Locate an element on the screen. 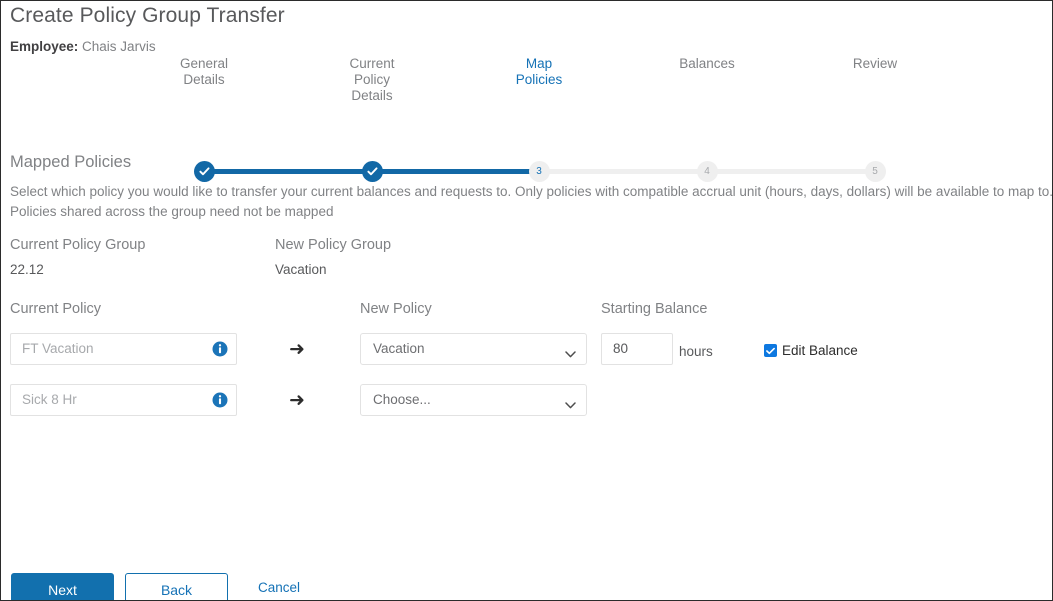  step-balances: Balances is located at coordinates (707, 64).